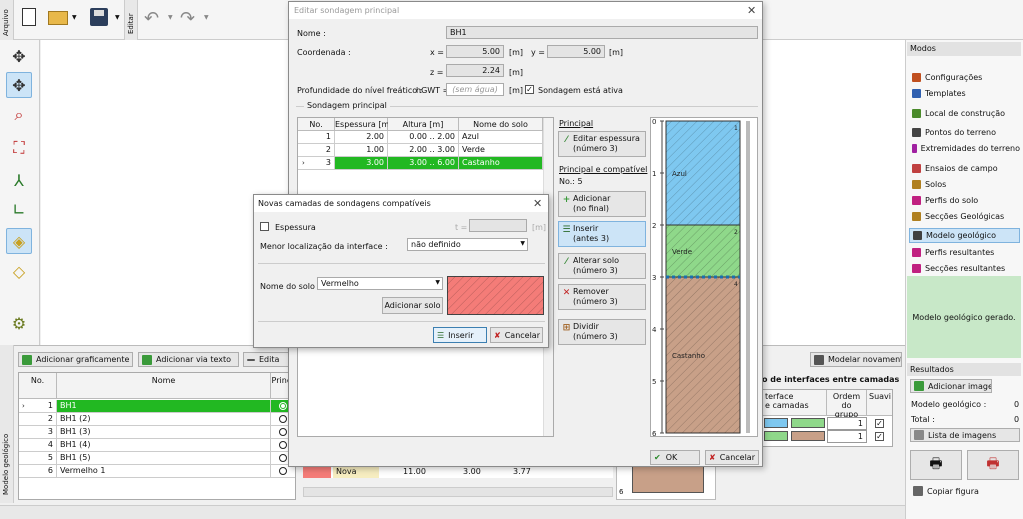 This screenshot has width=1023, height=519. Describe the element at coordinates (964, 168) in the screenshot. I see `mode-item: Ensaios de campo` at that location.